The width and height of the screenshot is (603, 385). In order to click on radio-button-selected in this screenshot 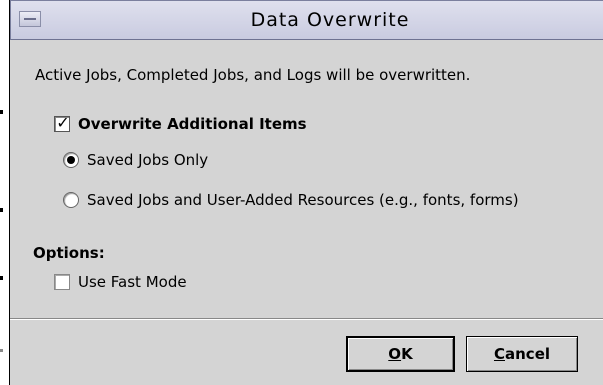, I will do `click(71, 160)`.